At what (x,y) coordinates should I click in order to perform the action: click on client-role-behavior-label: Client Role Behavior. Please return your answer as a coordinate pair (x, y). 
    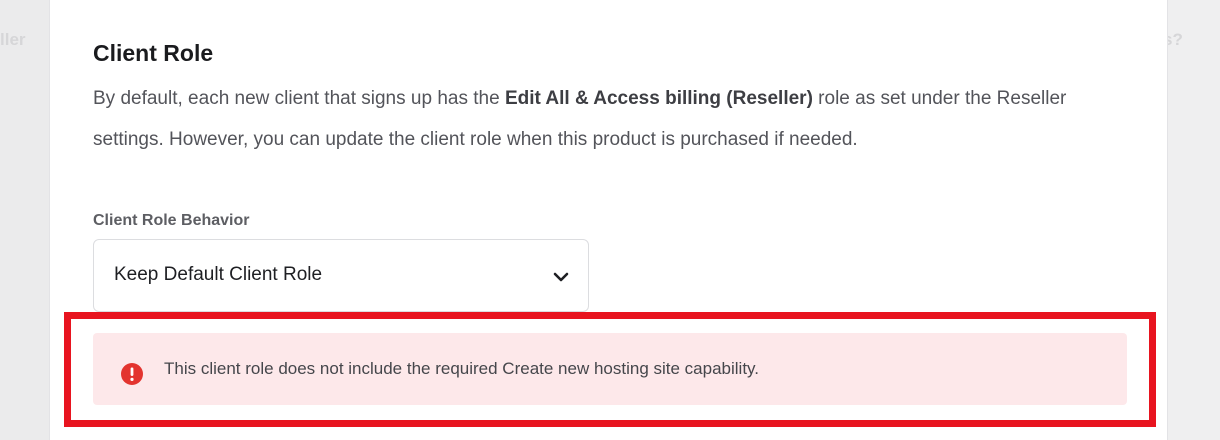
    Looking at the image, I should click on (171, 220).